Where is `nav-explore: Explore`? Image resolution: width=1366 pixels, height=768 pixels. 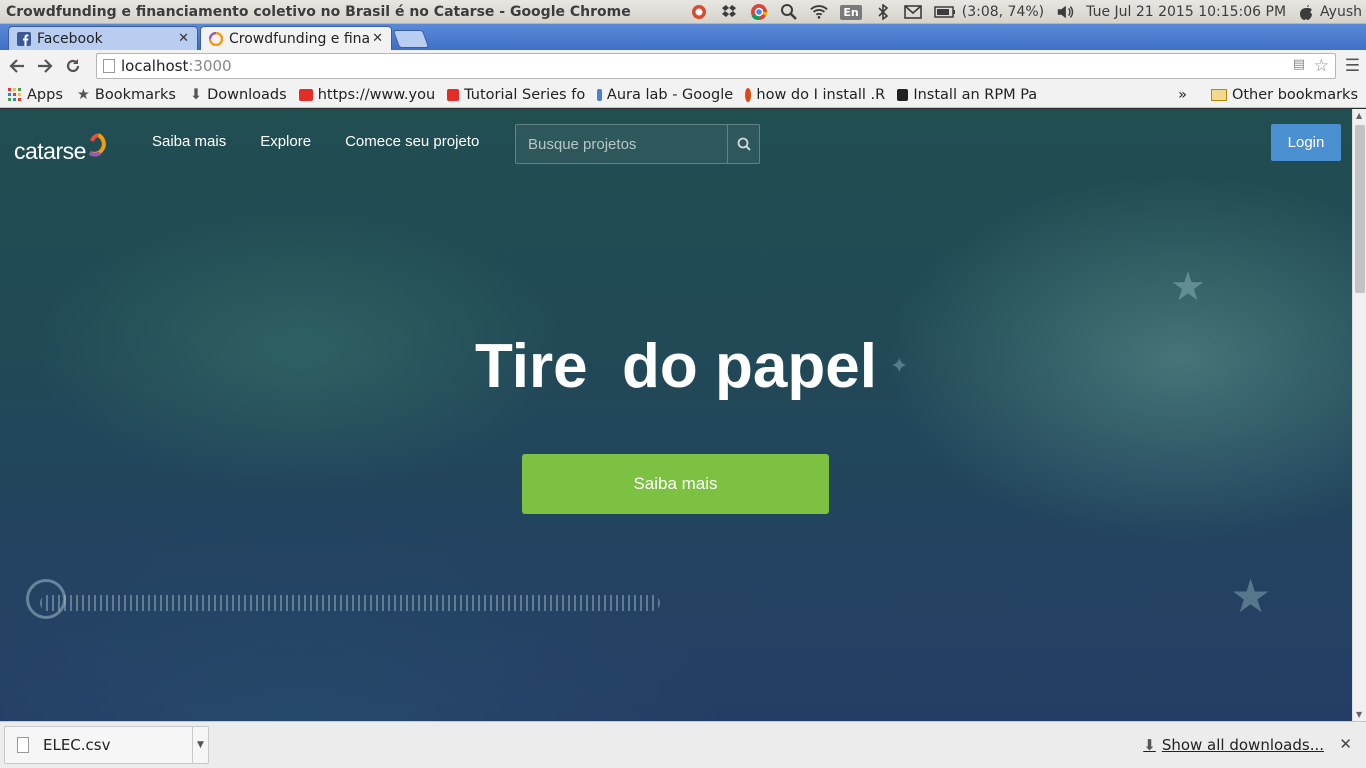 nav-explore: Explore is located at coordinates (285, 141).